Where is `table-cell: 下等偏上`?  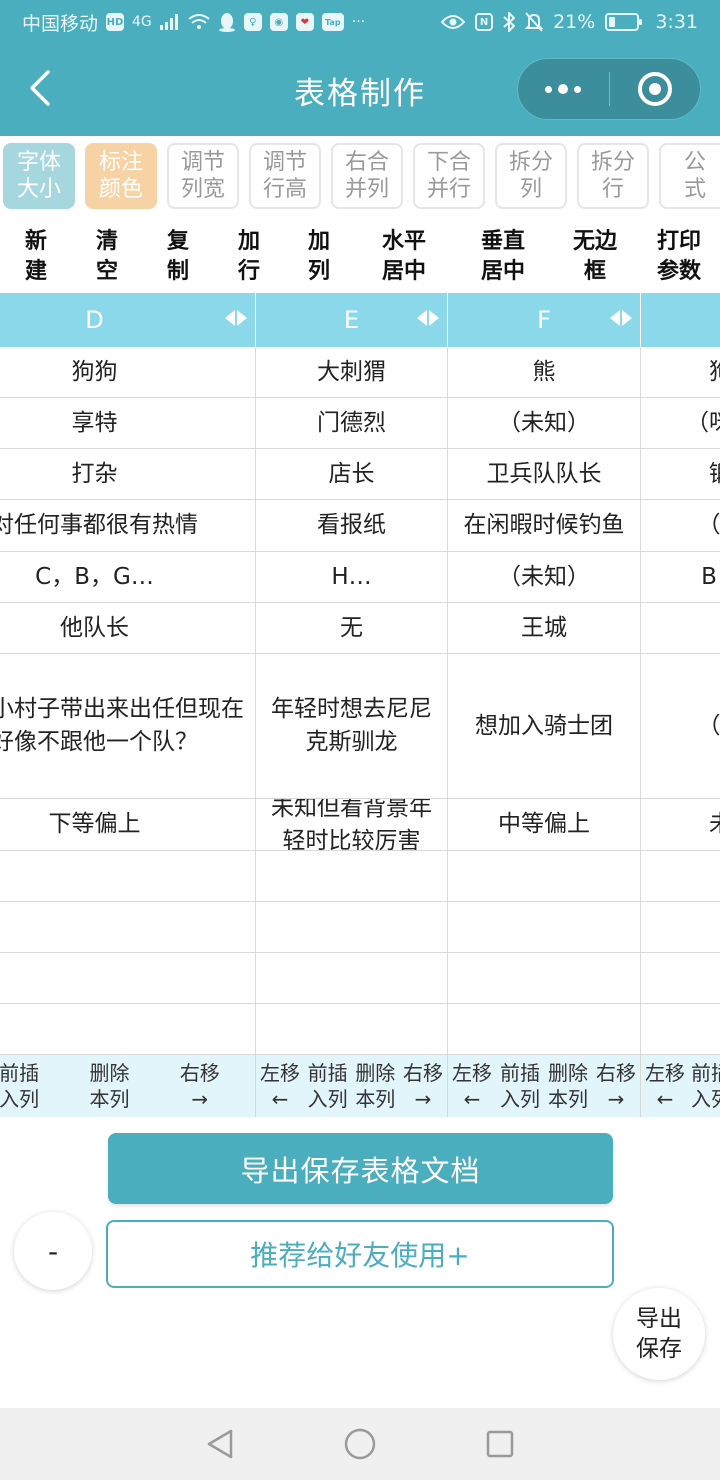 table-cell: 下等偏上 is located at coordinates (128, 825).